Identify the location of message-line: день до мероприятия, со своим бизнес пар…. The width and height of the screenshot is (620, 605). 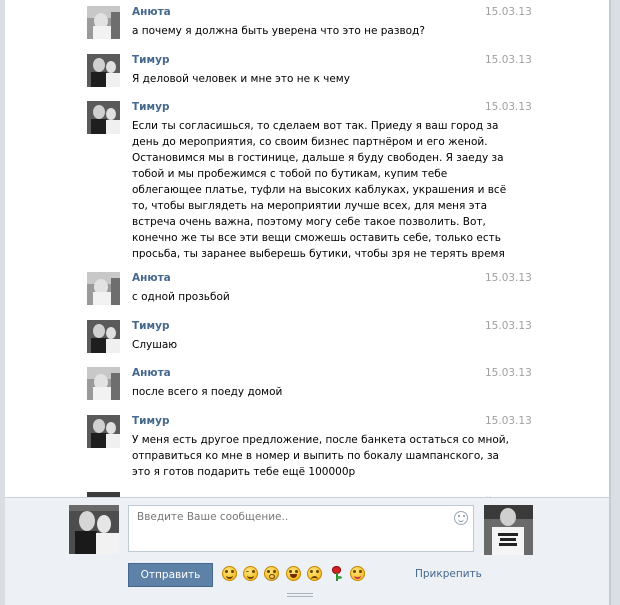
(310, 142).